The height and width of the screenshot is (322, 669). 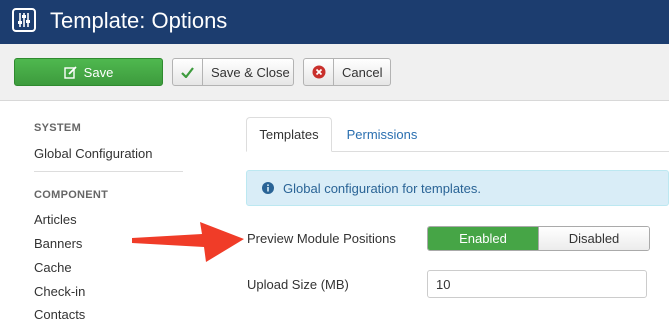 I want to click on cancel-icon, so click(x=319, y=72).